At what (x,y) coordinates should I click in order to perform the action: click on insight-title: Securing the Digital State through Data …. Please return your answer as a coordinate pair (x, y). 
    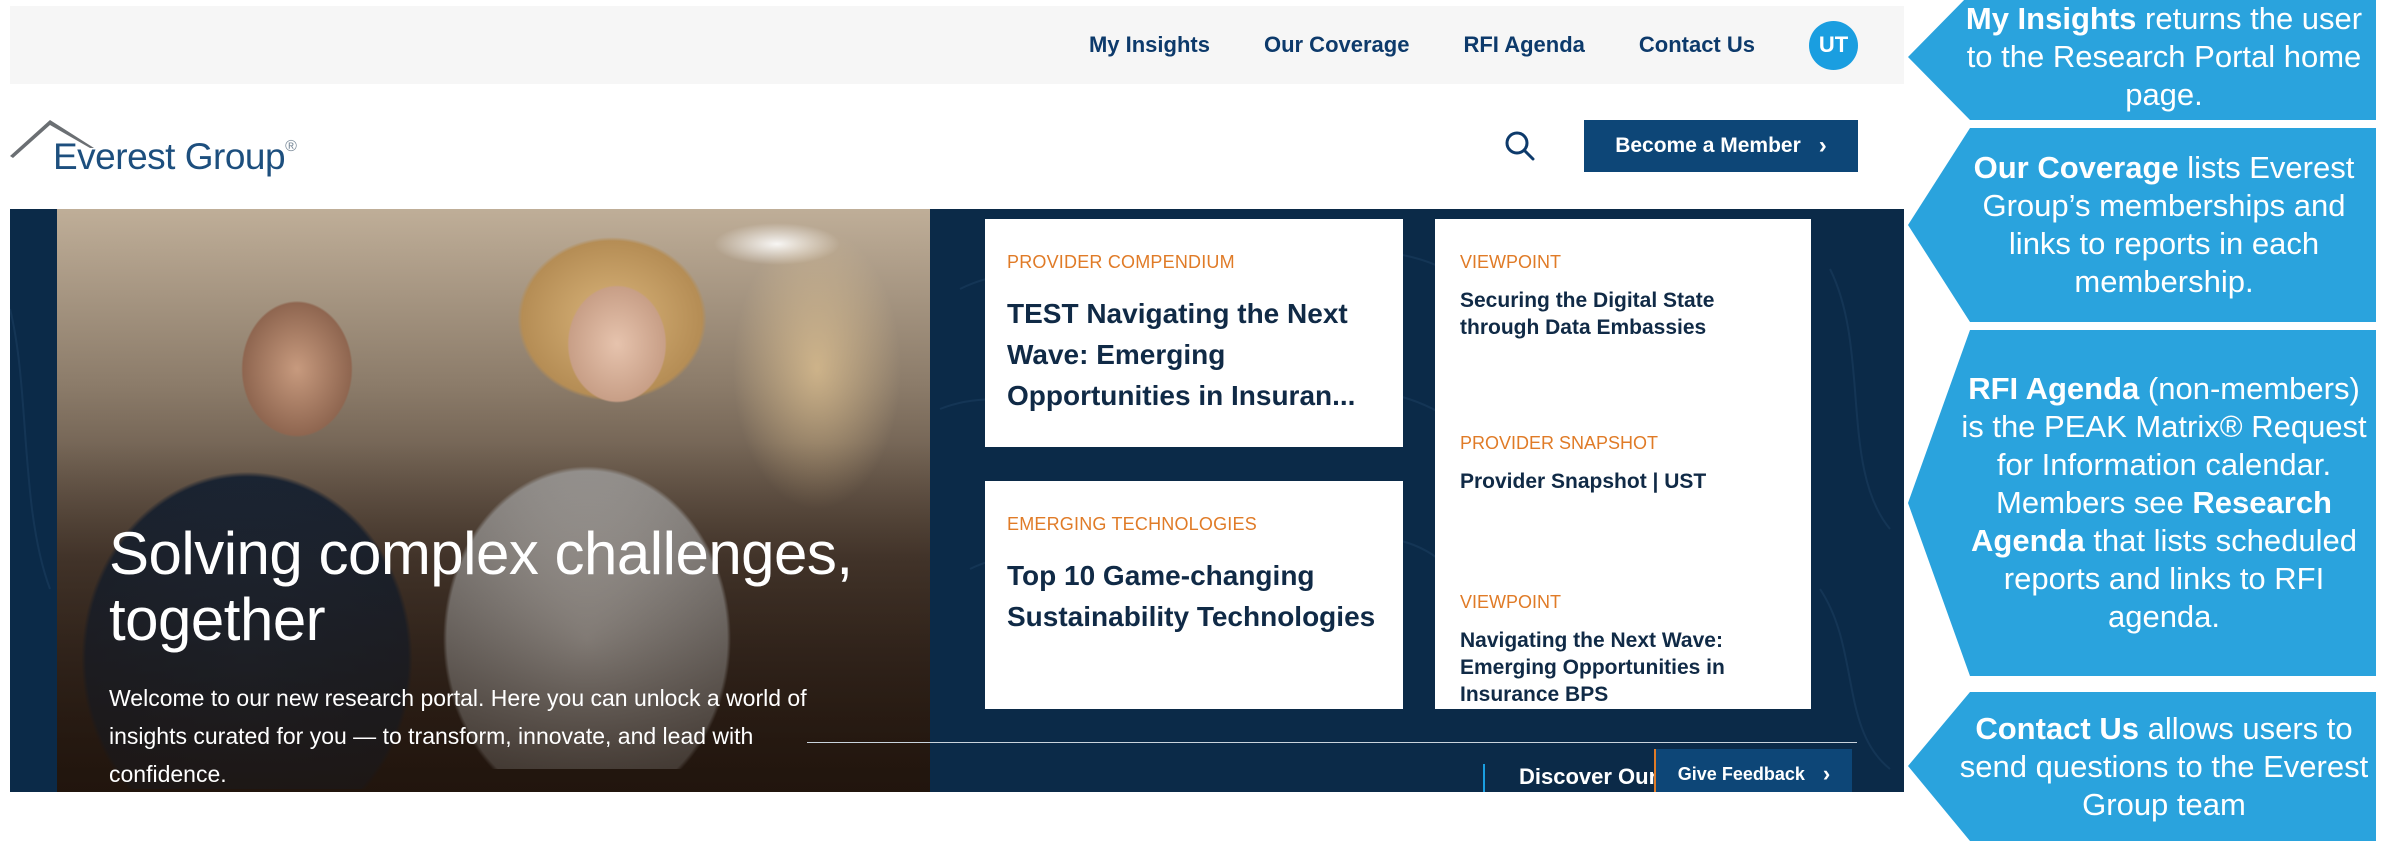
    Looking at the image, I should click on (1587, 314).